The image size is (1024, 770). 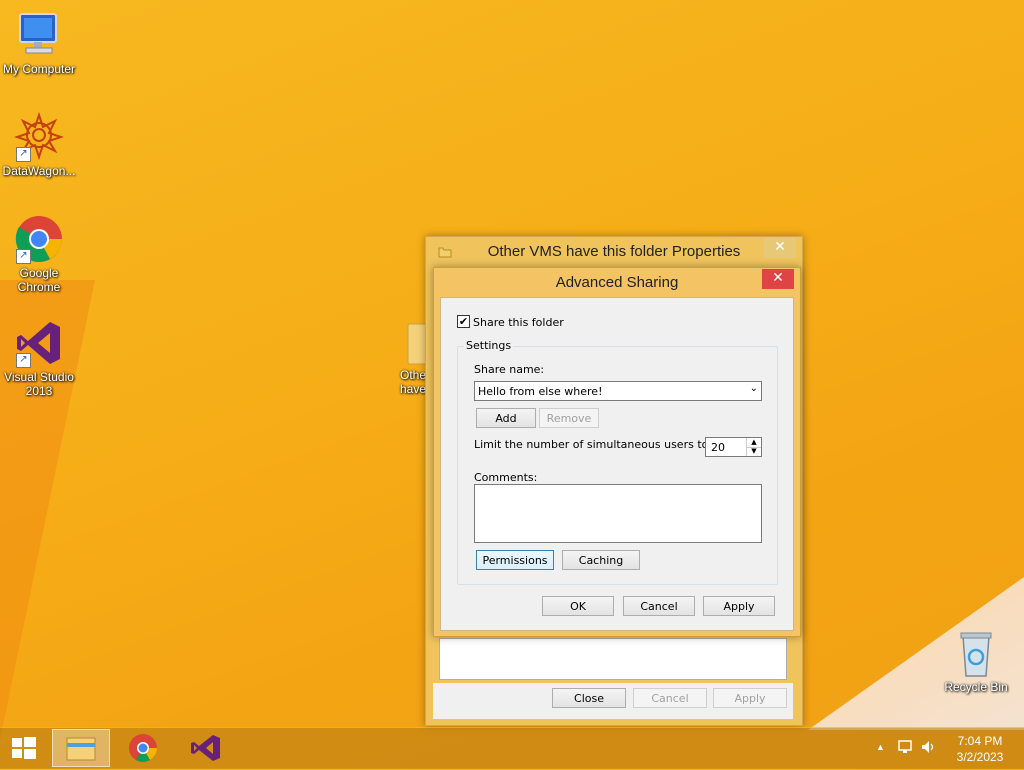 I want to click on desktop-icon-my-computer: My Computer, so click(x=39, y=43).